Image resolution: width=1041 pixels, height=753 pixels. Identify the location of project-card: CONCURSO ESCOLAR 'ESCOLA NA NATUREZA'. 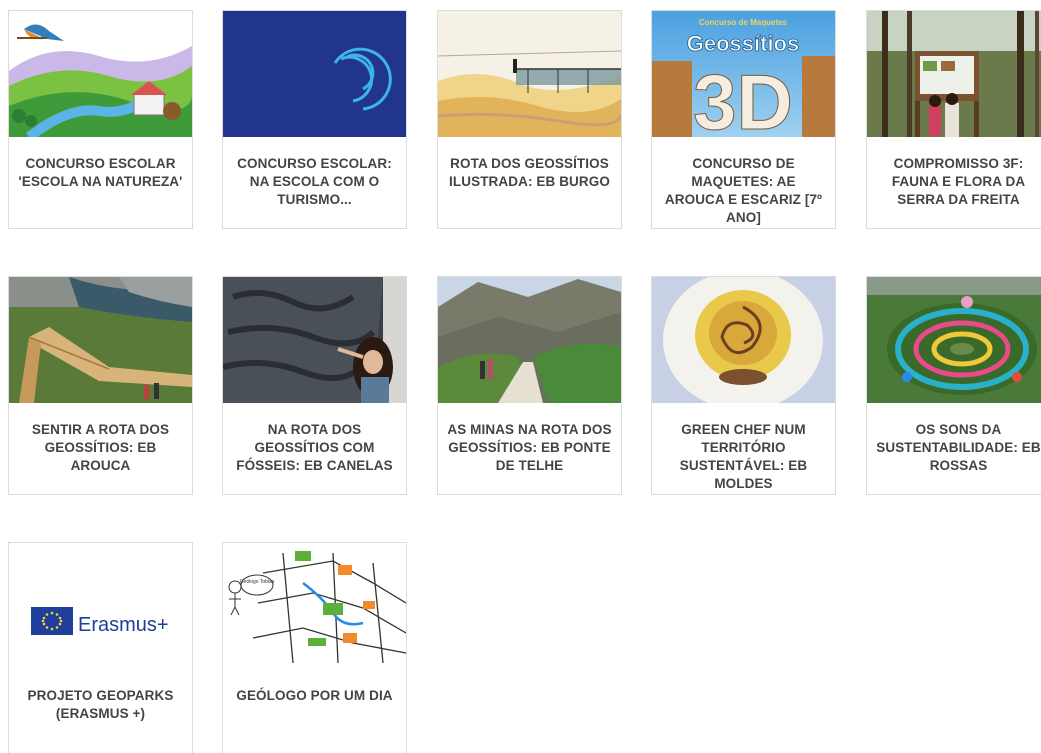
(100, 119).